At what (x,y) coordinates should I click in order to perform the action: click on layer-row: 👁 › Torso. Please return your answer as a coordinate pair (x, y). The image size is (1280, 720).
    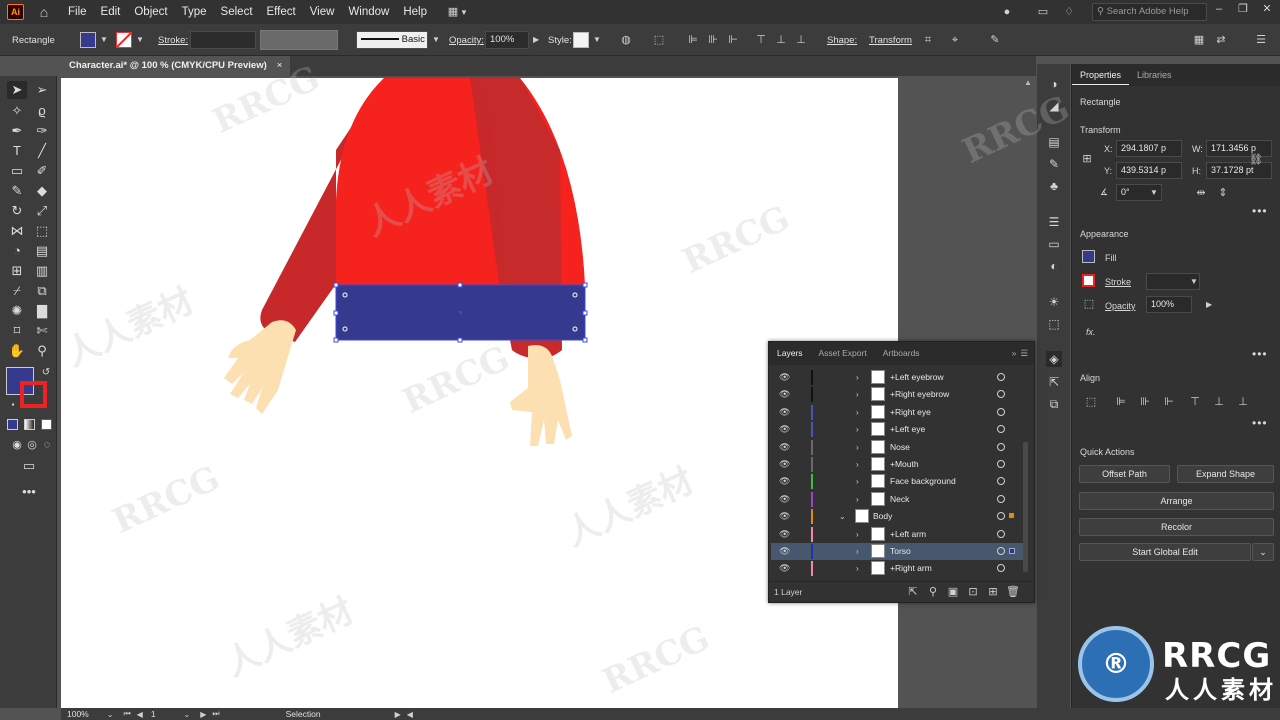
    Looking at the image, I should click on (897, 551).